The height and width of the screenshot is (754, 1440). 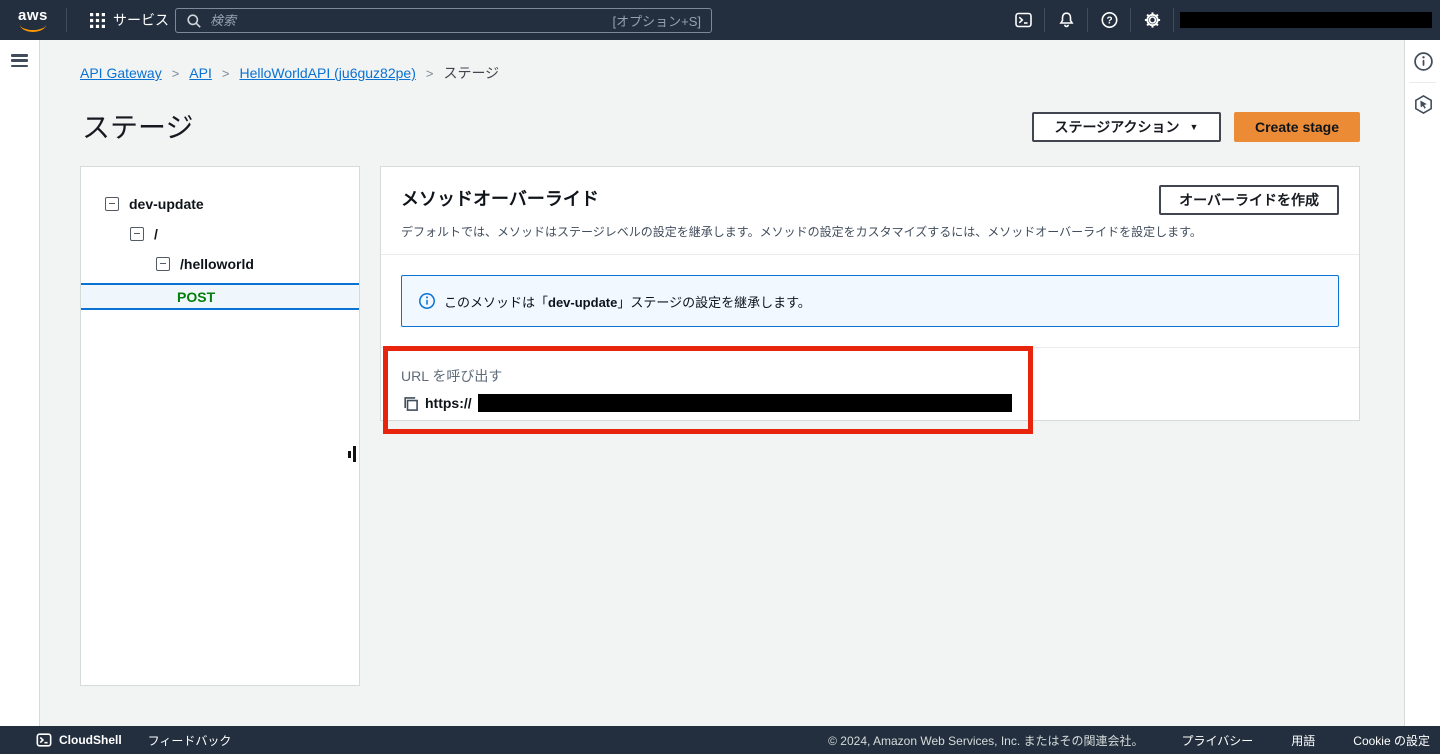 What do you see at coordinates (138, 127) in the screenshot?
I see `page-title: ステージ` at bounding box center [138, 127].